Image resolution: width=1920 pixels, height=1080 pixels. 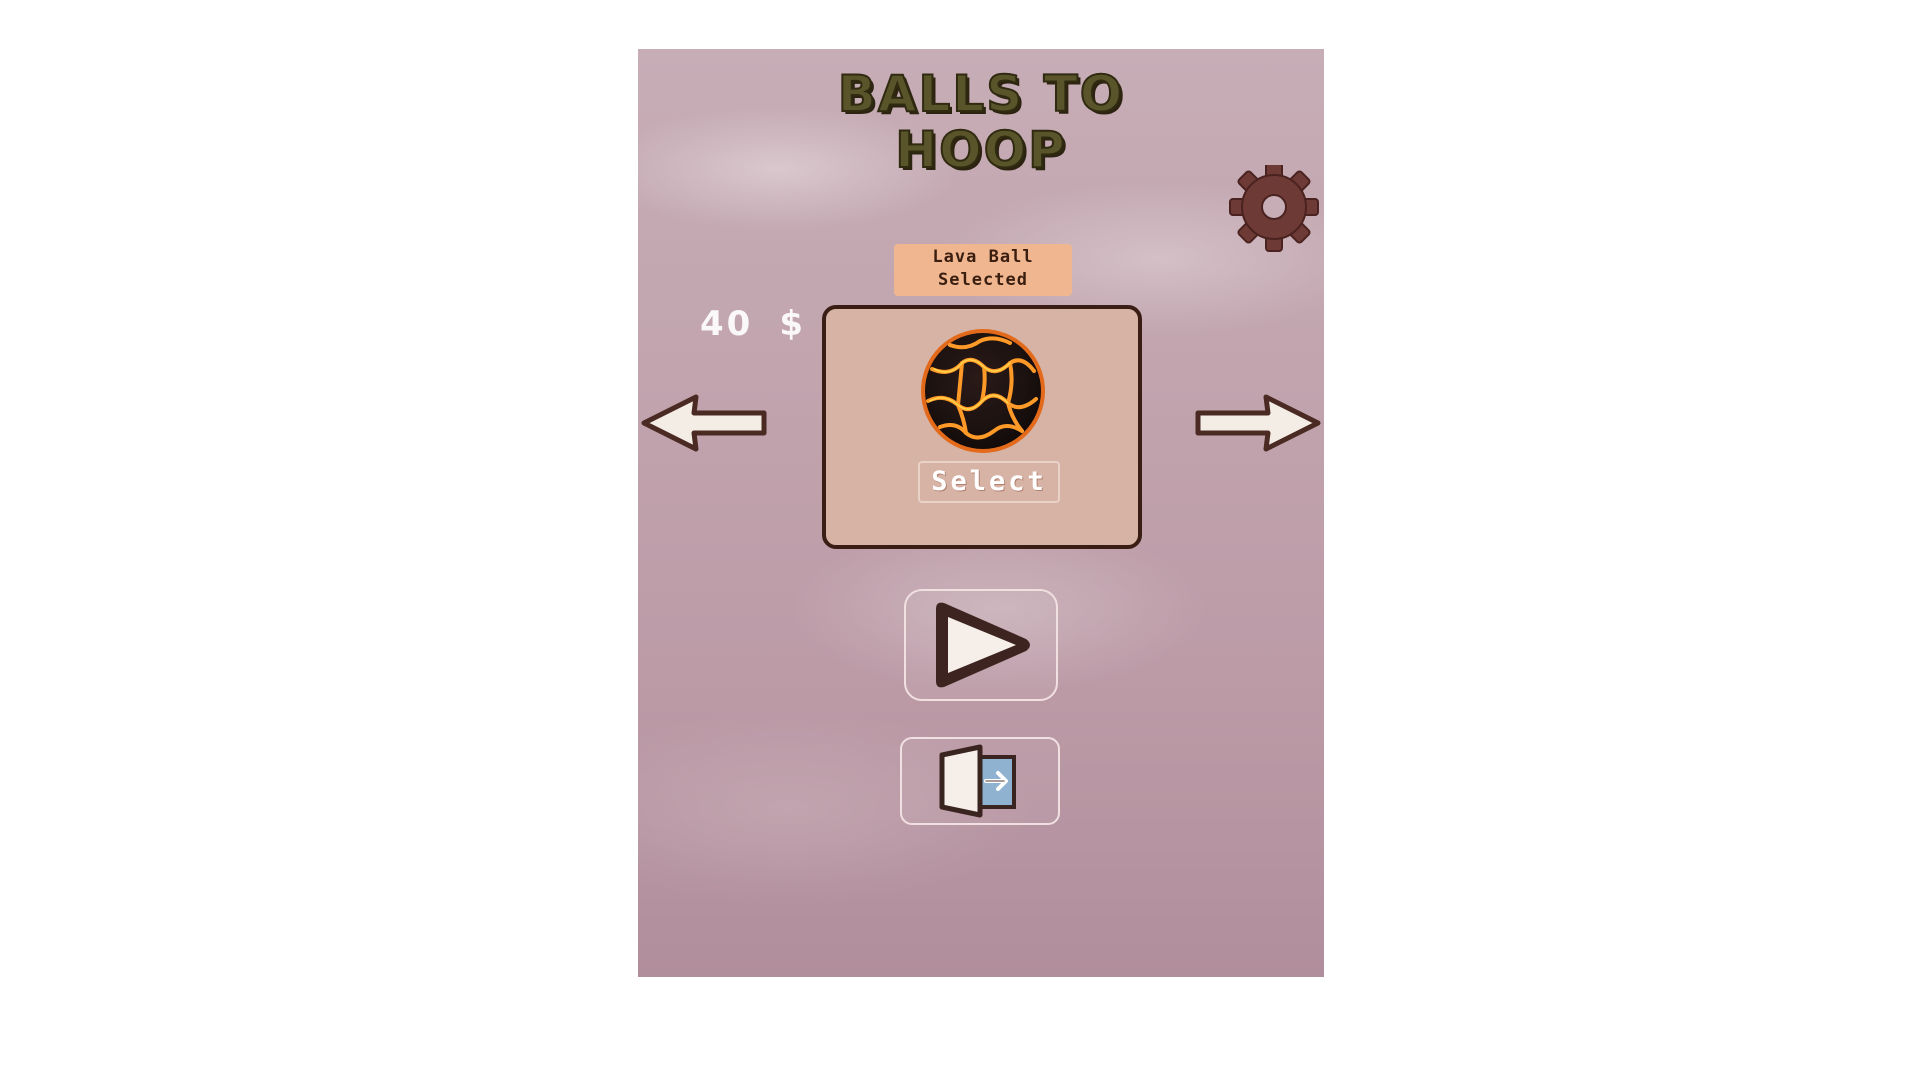 What do you see at coordinates (981, 94) in the screenshot?
I see `game-title-line1: BALLS TO` at bounding box center [981, 94].